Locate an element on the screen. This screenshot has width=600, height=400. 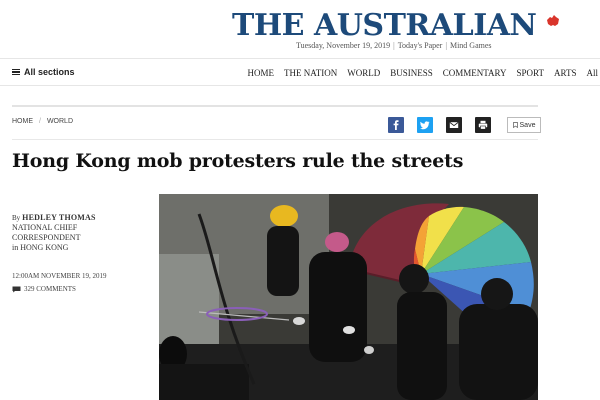
facebook-icon is located at coordinates (396, 125).